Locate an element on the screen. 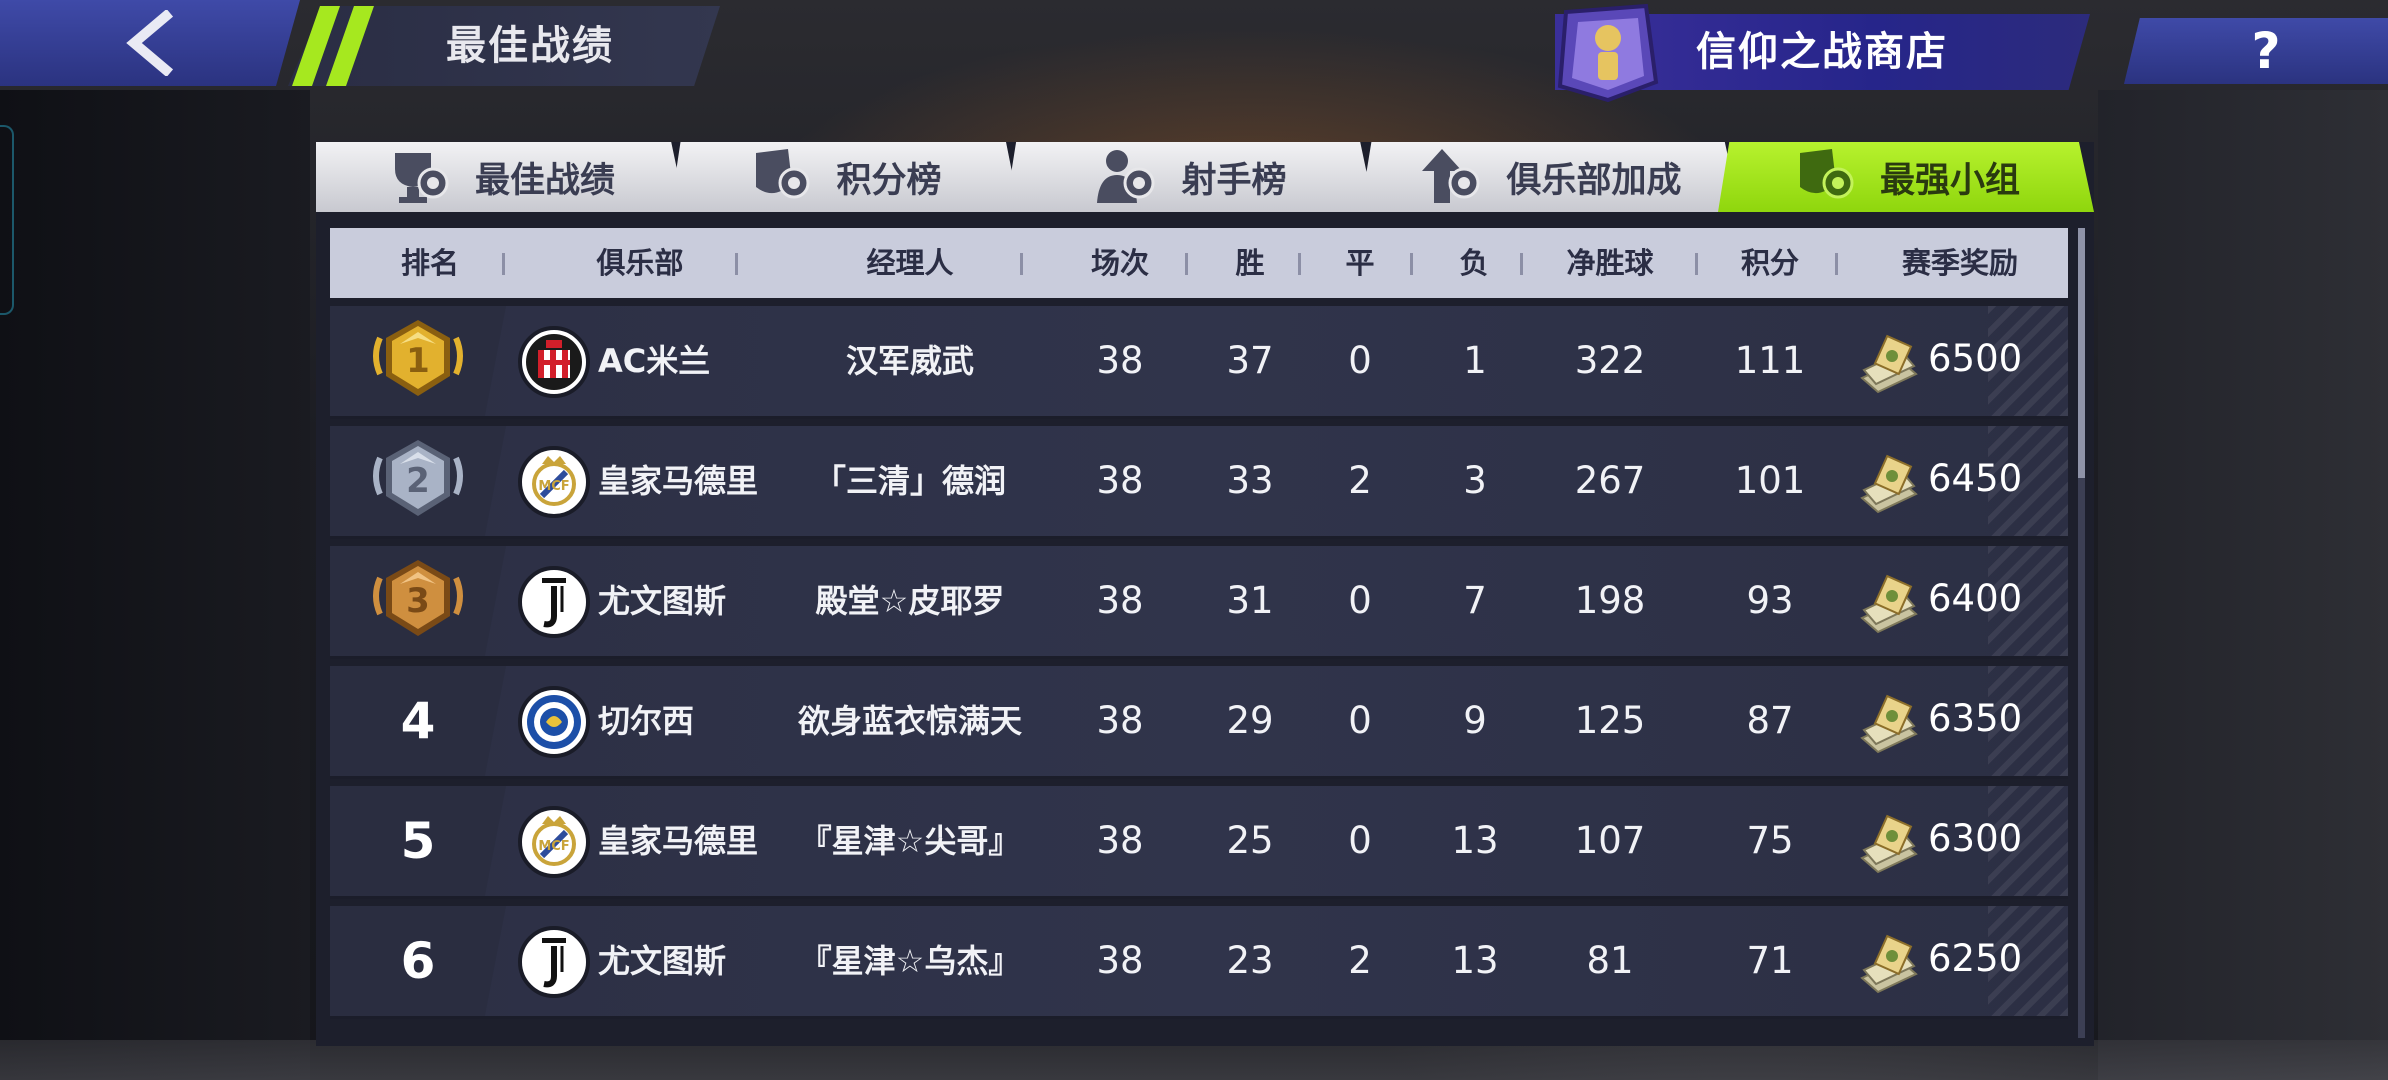  tab-label: 最佳战绩 is located at coordinates (544, 180).